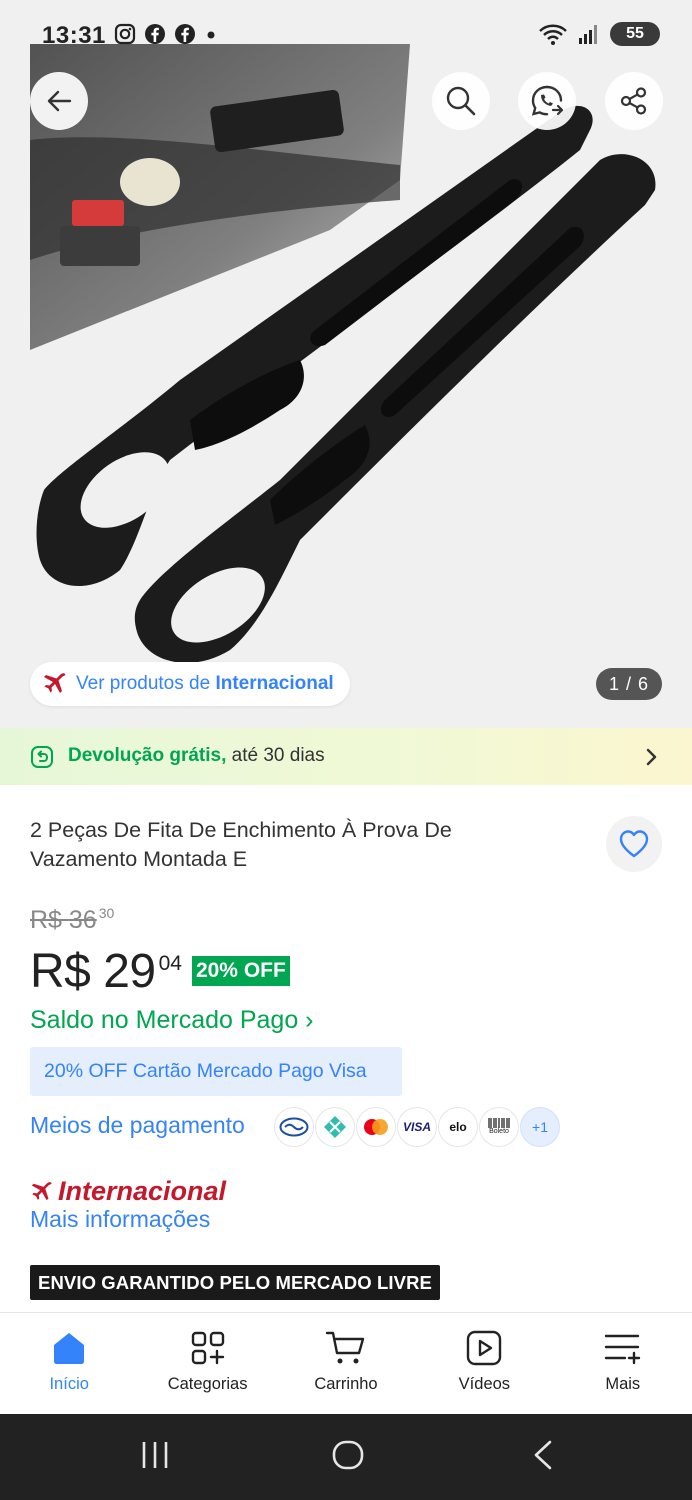 The image size is (692, 1500). What do you see at coordinates (93, 971) in the screenshot?
I see `current-price-main: R$ 29` at bounding box center [93, 971].